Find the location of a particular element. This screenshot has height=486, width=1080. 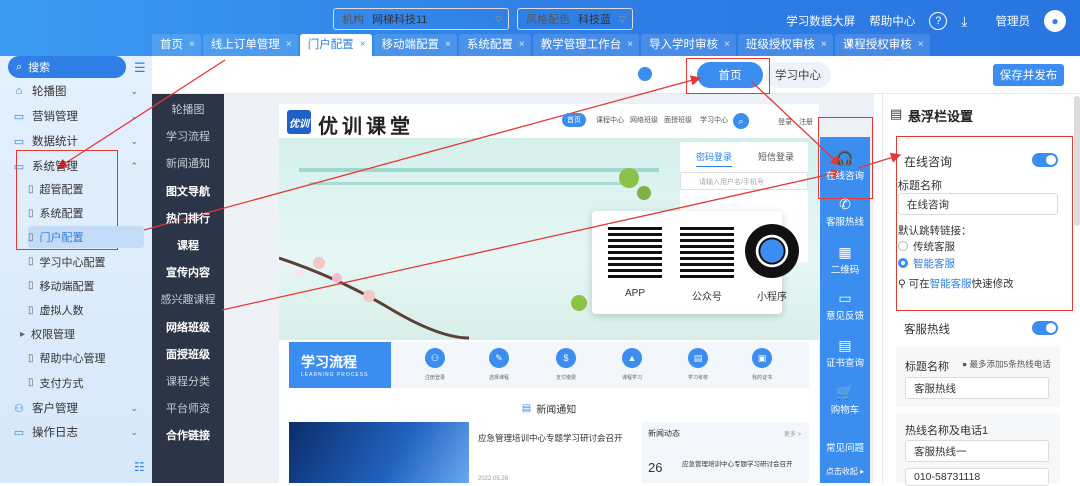

sidebar-bottom-item-1: ▭ 操作日志 ⌄ is located at coordinates (76, 432).